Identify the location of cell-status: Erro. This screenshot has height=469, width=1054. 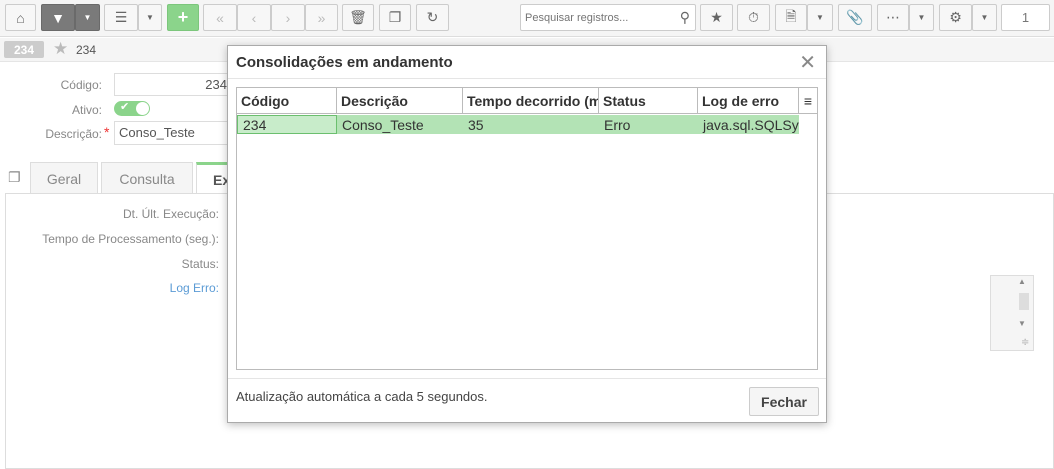
(648, 124).